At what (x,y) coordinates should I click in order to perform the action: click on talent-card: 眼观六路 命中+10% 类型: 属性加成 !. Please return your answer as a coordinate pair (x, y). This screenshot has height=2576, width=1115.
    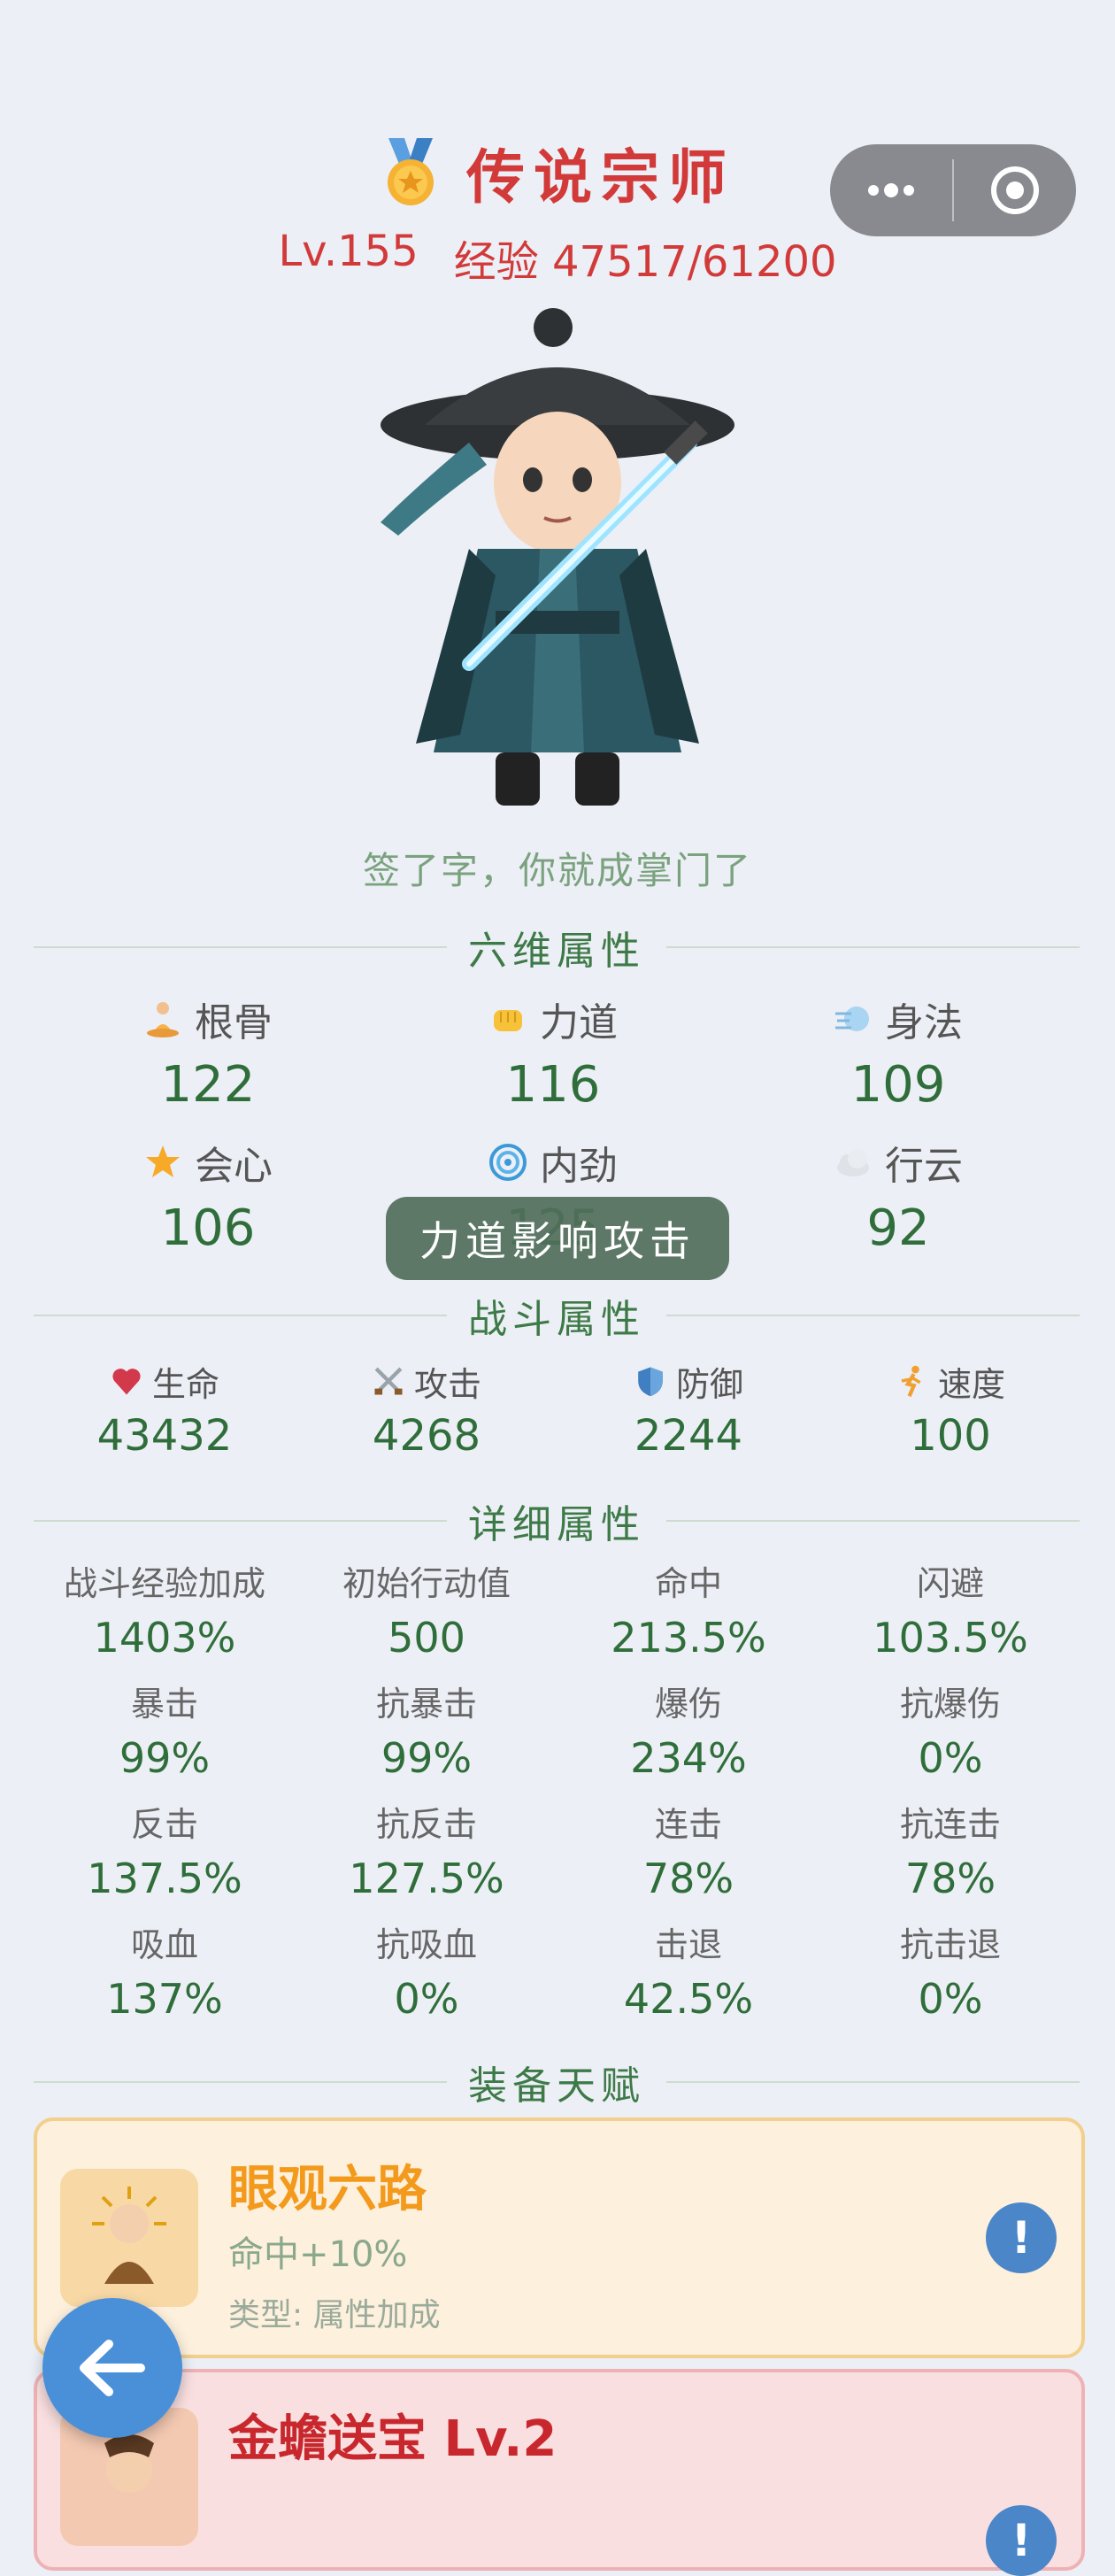
    Looking at the image, I should click on (559, 2237).